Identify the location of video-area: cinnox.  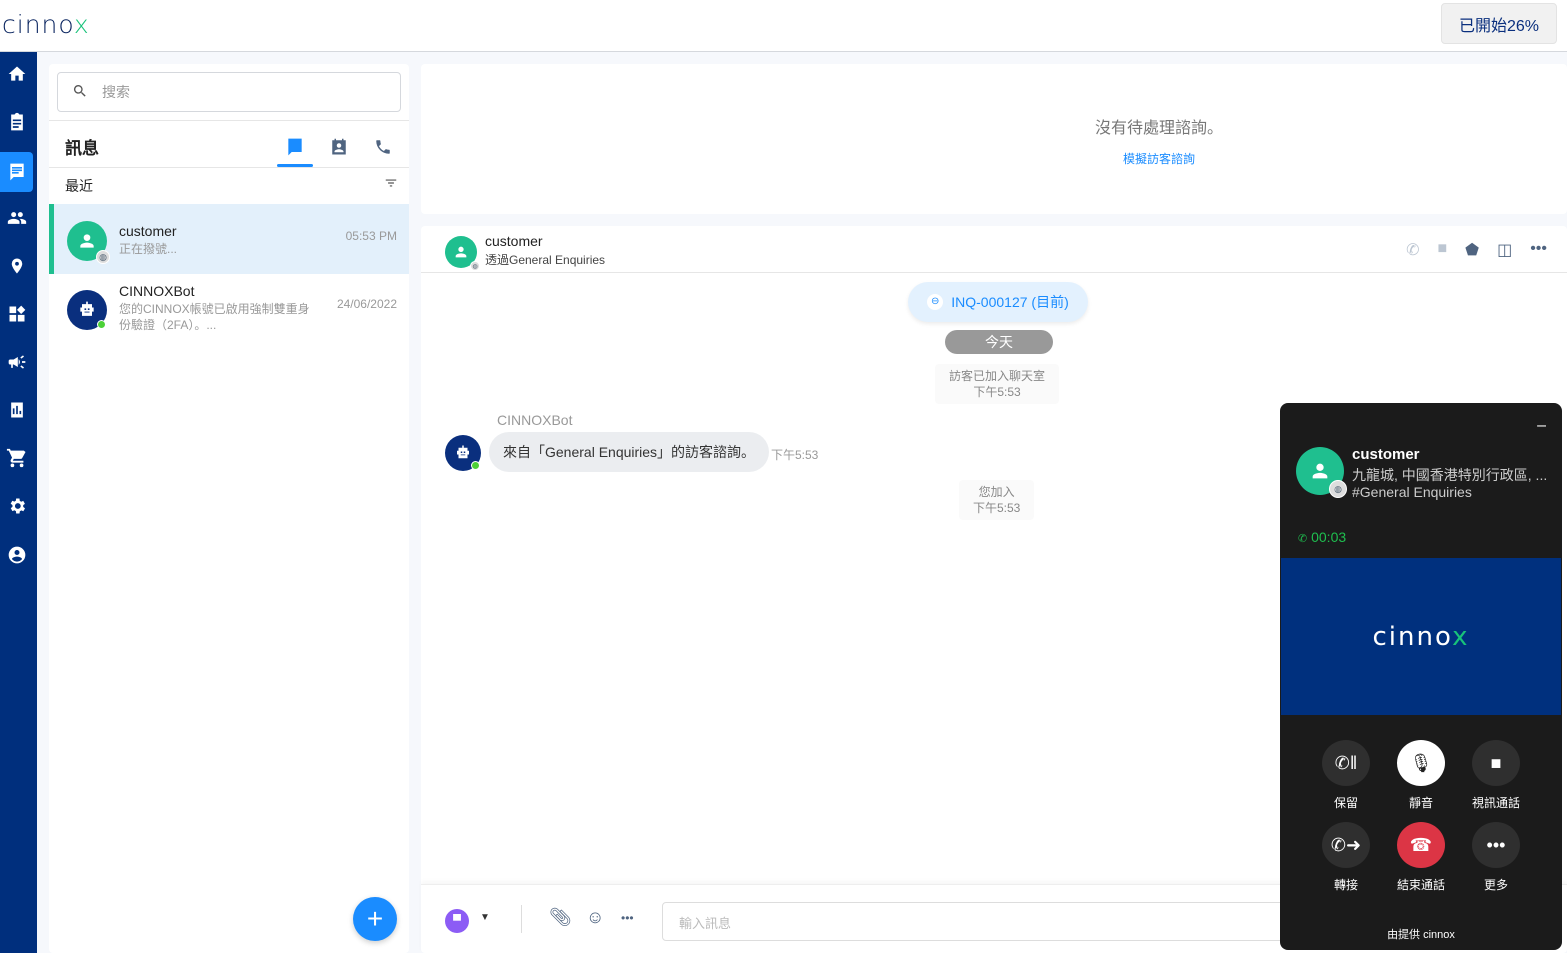
(1421, 636).